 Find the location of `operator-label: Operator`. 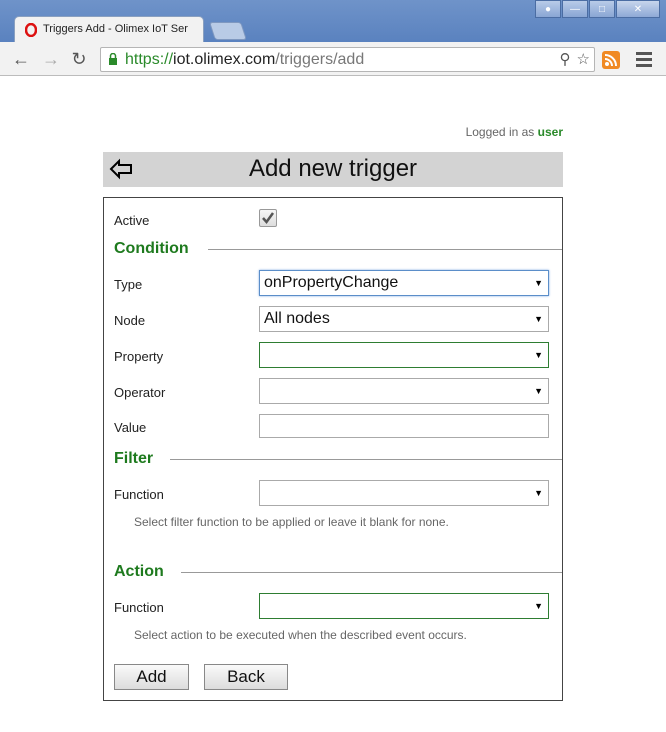

operator-label: Operator is located at coordinates (140, 392).